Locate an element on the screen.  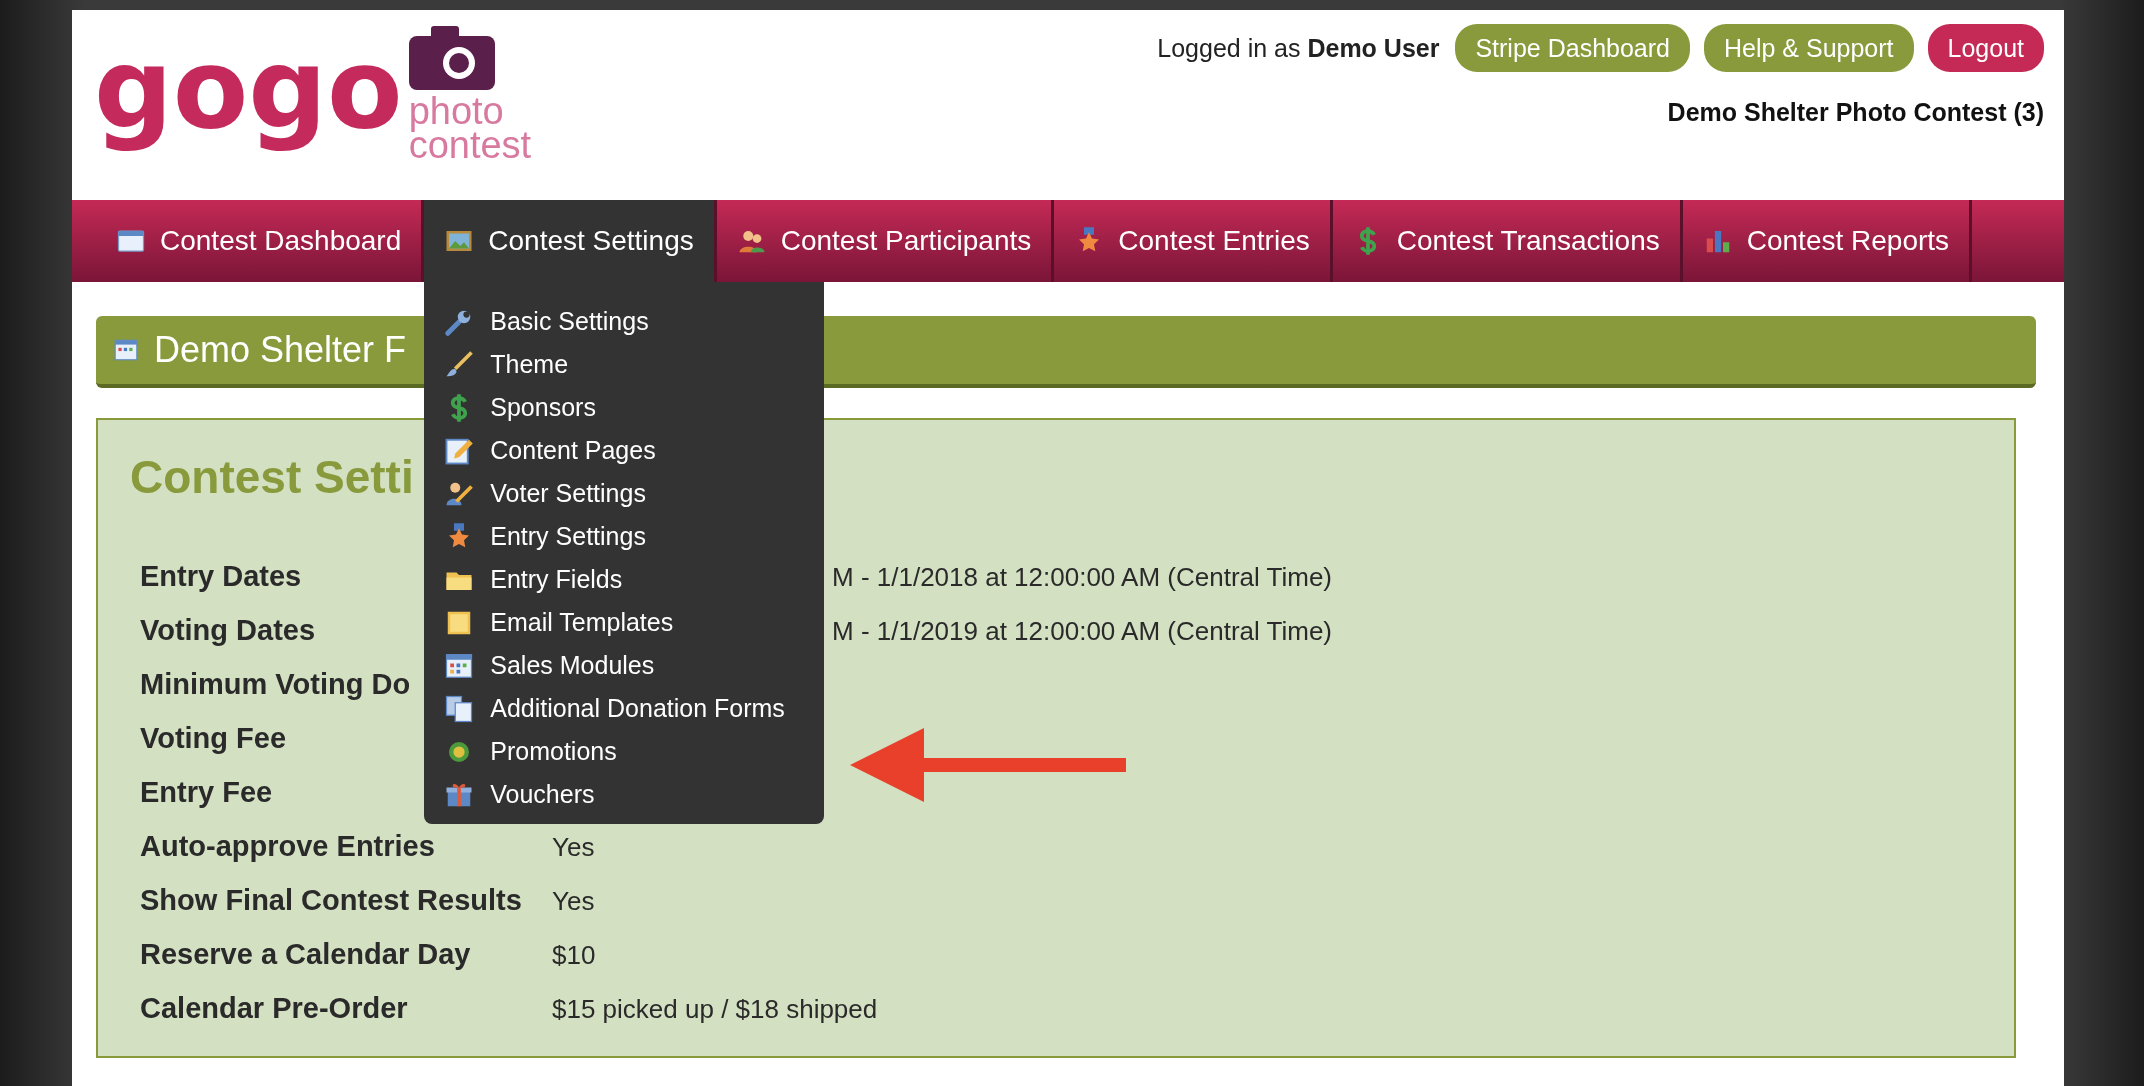
setting-label: Voting Fee is located at coordinates (213, 738).